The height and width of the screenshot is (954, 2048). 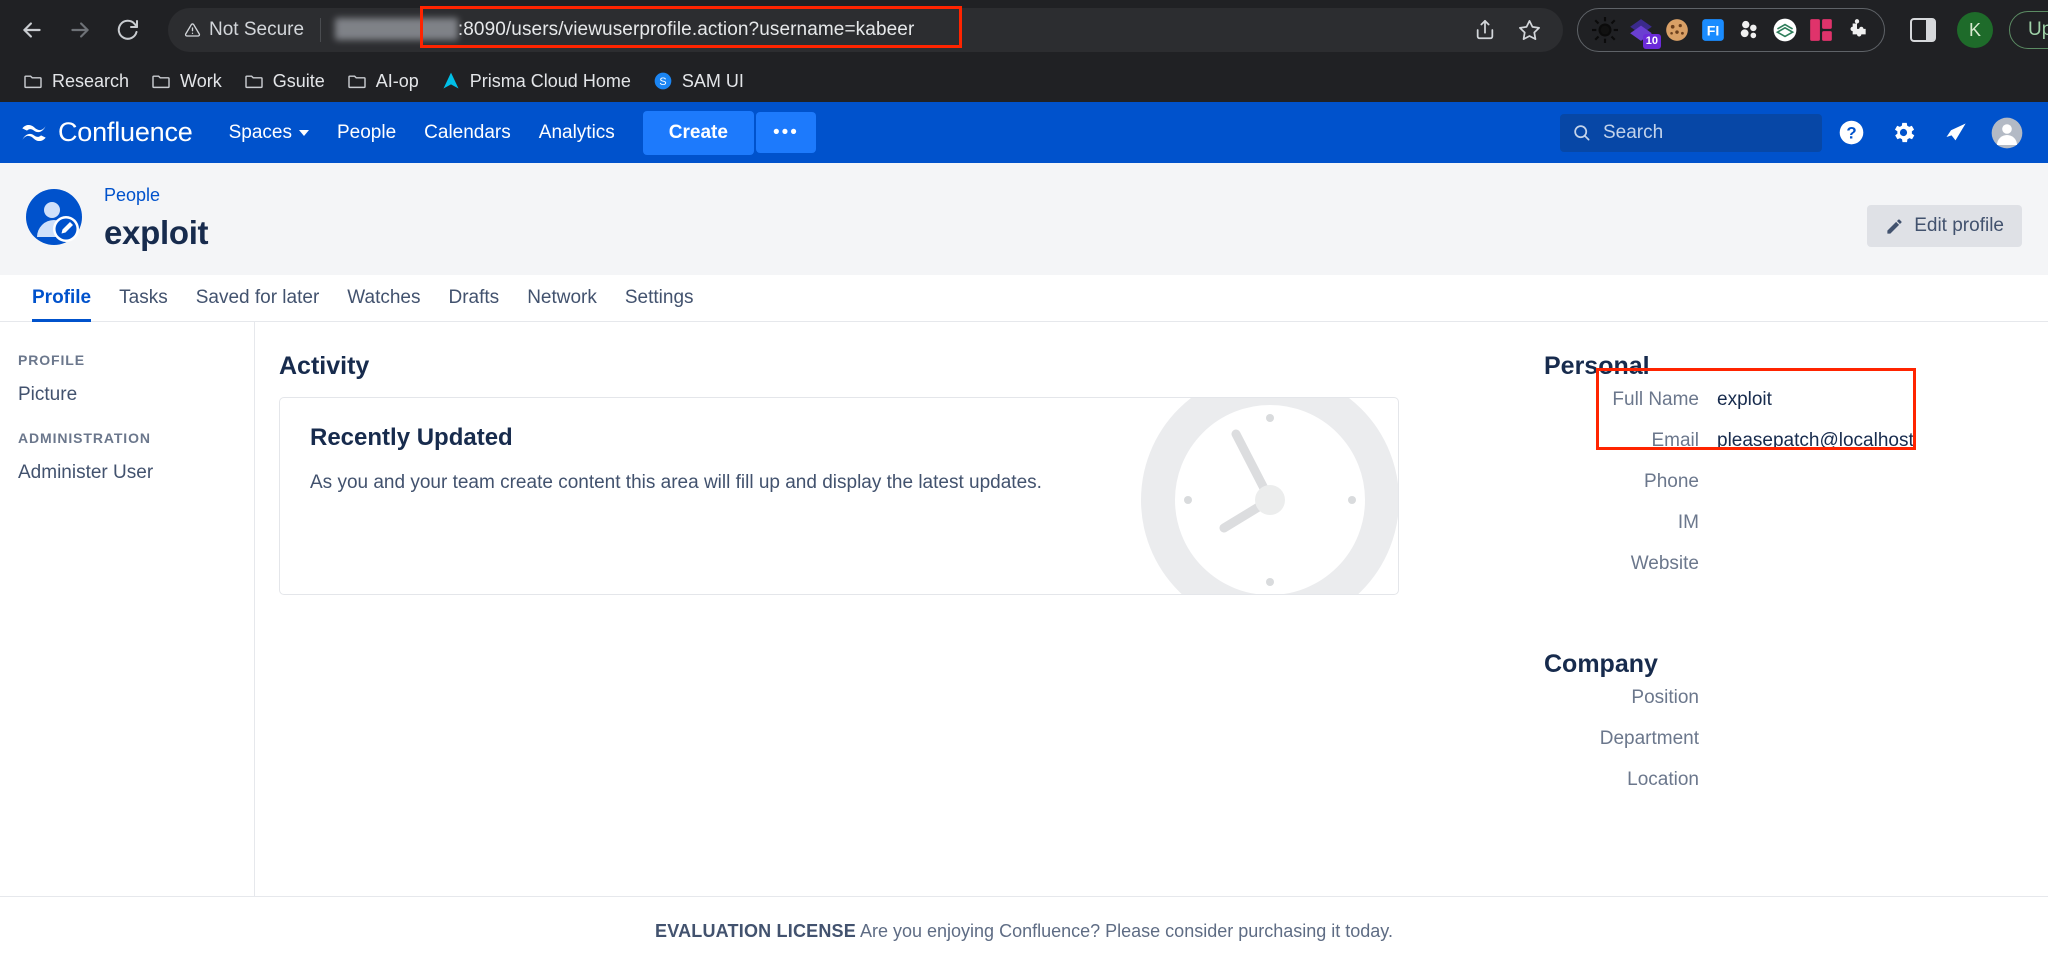 What do you see at coordinates (1643, 32) in the screenshot?
I see `purple-diamond-extension-icon: 10` at bounding box center [1643, 32].